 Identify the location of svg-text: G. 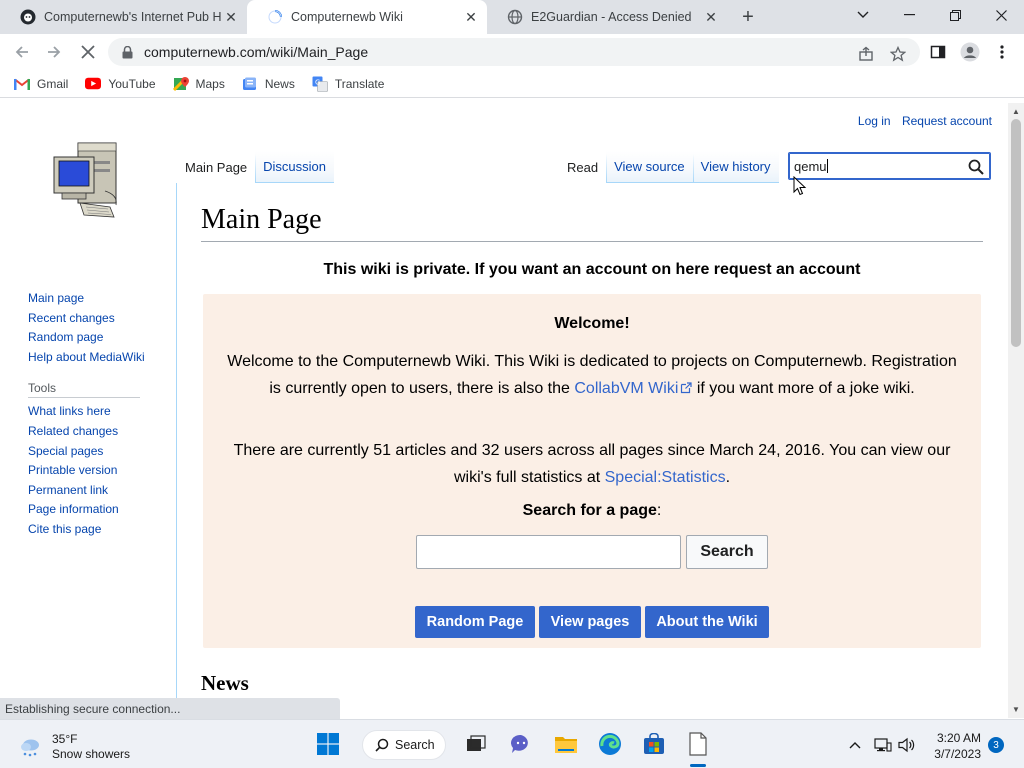
(317, 82).